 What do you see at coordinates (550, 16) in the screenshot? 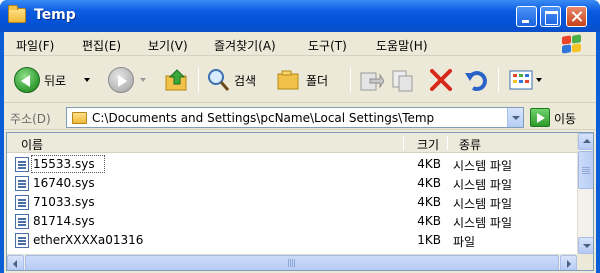
I see `maximize-button` at bounding box center [550, 16].